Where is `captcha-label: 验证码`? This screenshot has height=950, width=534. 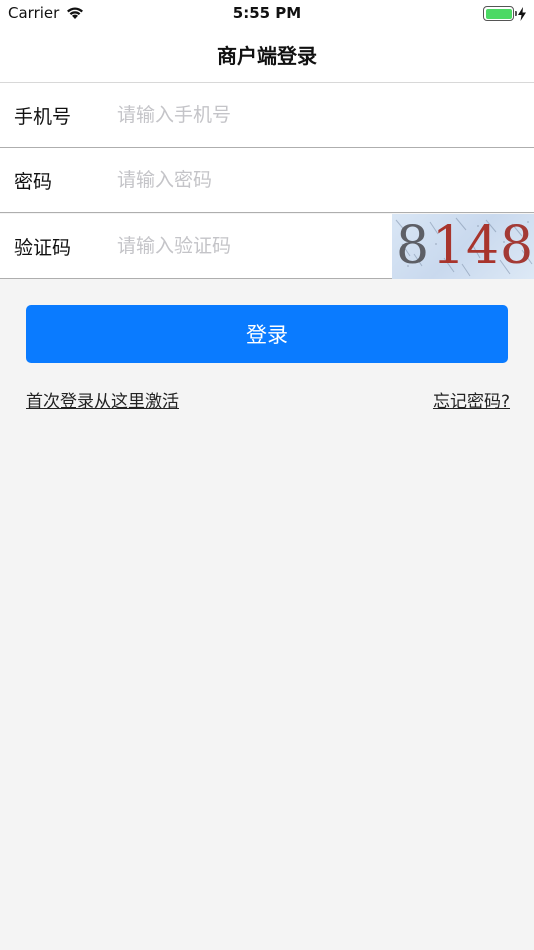
captcha-label: 验证码 is located at coordinates (43, 248).